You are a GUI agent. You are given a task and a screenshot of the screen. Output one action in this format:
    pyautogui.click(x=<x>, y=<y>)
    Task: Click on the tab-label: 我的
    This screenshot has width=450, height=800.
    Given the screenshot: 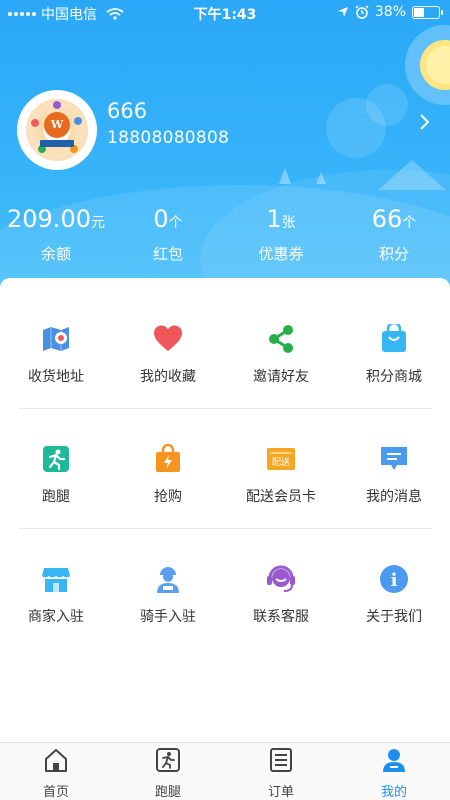 What is the action you would take?
    pyautogui.click(x=393, y=792)
    